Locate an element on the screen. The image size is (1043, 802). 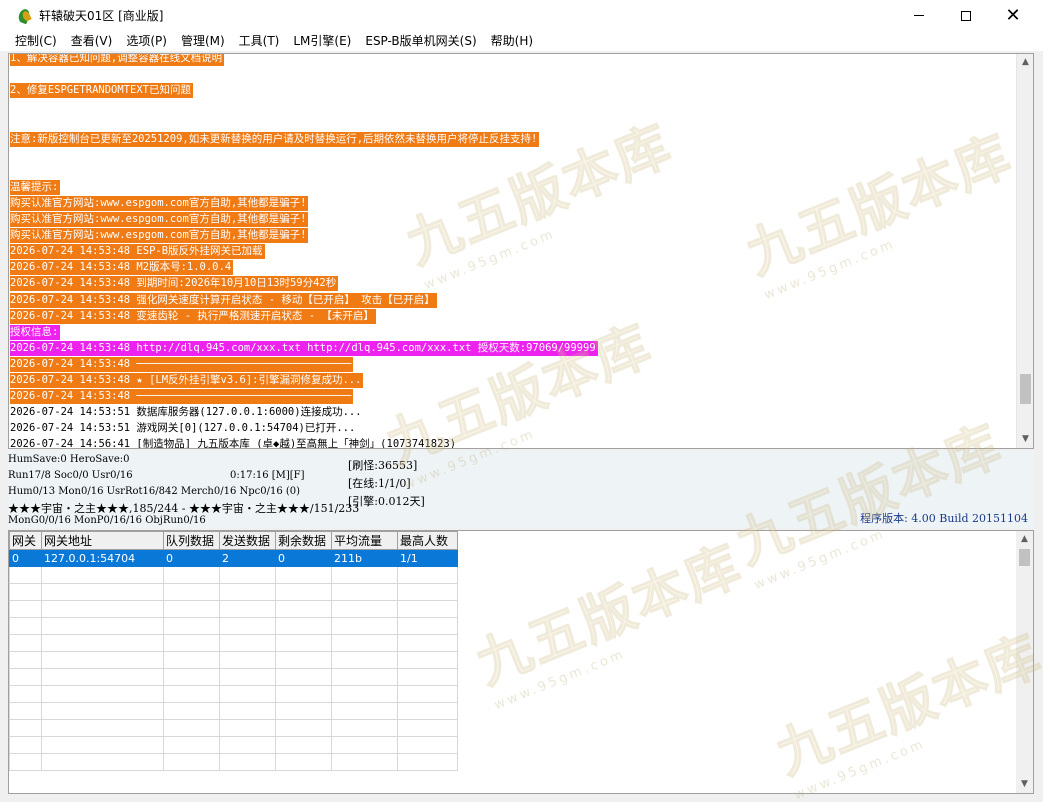
status-mon: MonG0/0/16 MonP0/16/16 ObjRun0/16 is located at coordinates (107, 520).